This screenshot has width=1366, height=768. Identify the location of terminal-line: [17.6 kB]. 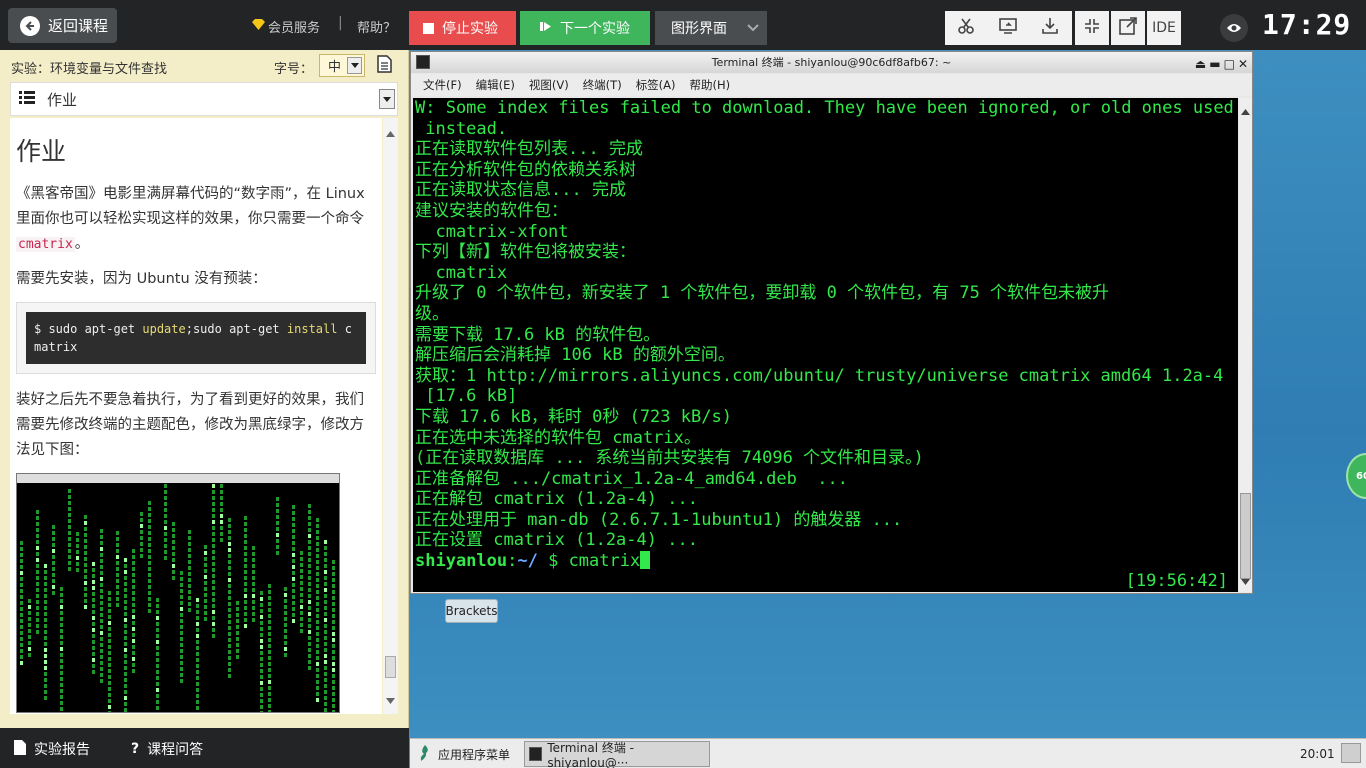
(466, 396).